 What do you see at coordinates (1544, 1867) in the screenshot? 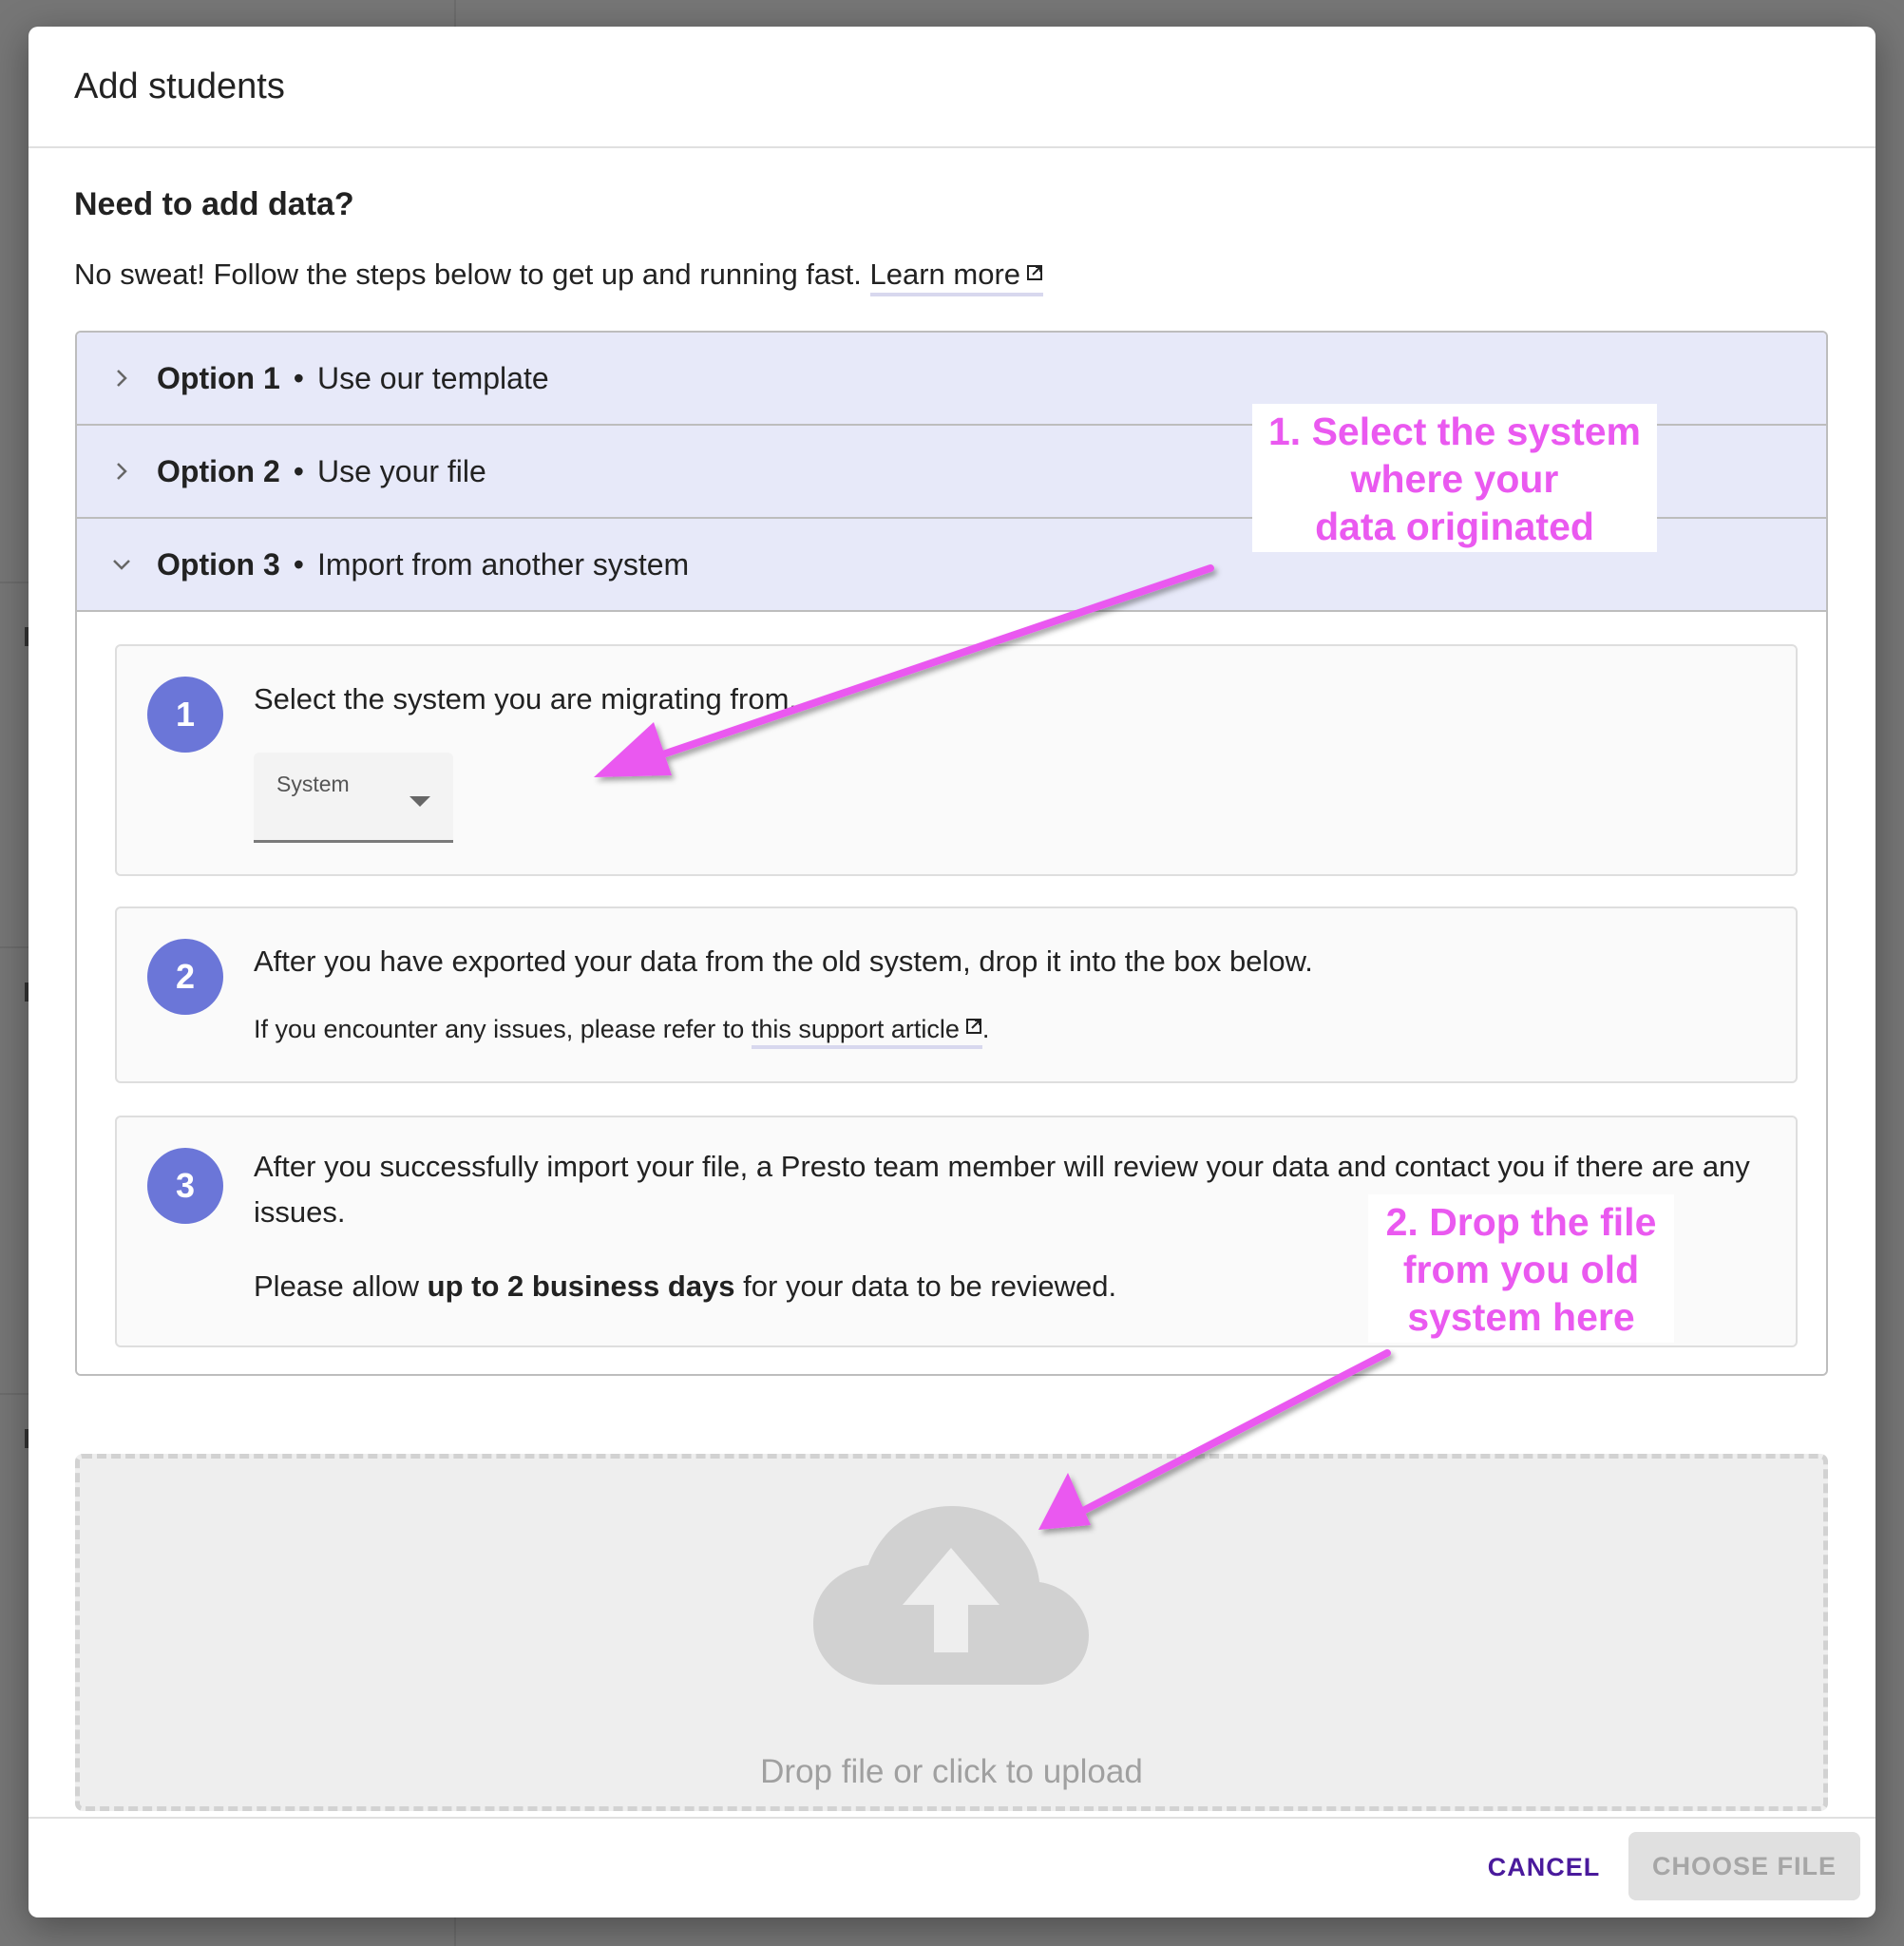
I see `cancel-button: CANCEL` at bounding box center [1544, 1867].